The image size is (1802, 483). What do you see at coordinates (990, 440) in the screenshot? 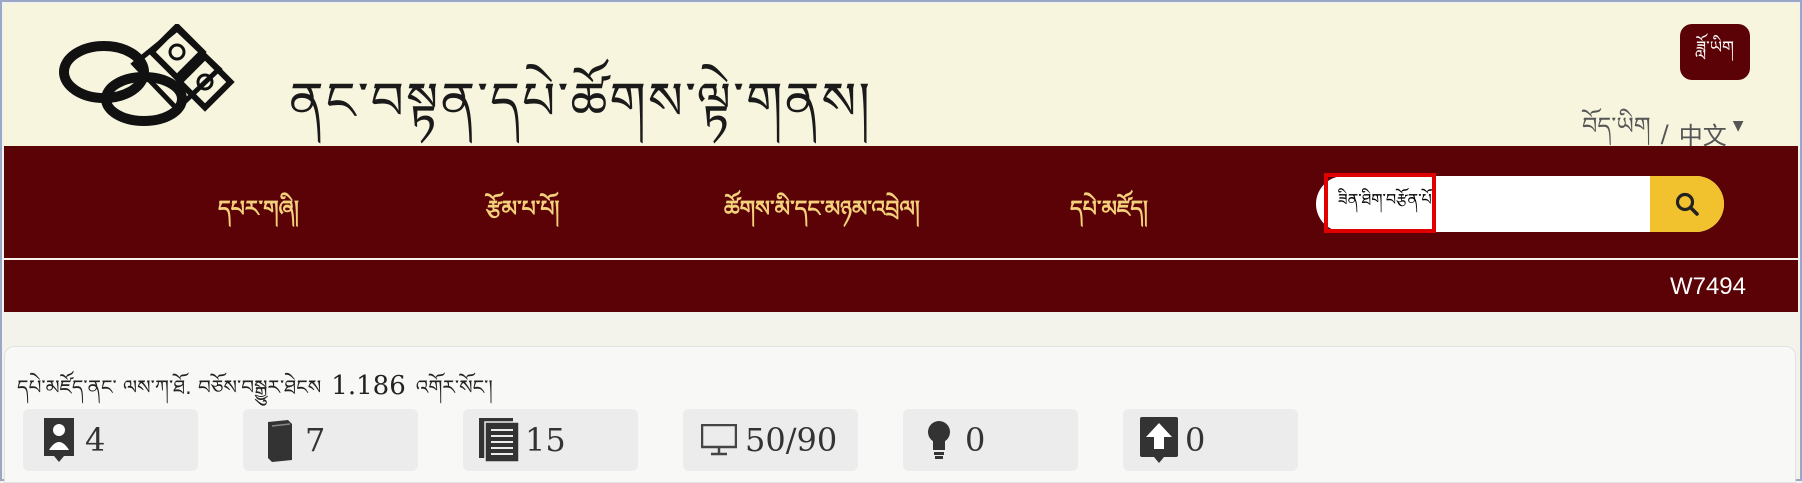
I see `stat-ideas: 0` at bounding box center [990, 440].